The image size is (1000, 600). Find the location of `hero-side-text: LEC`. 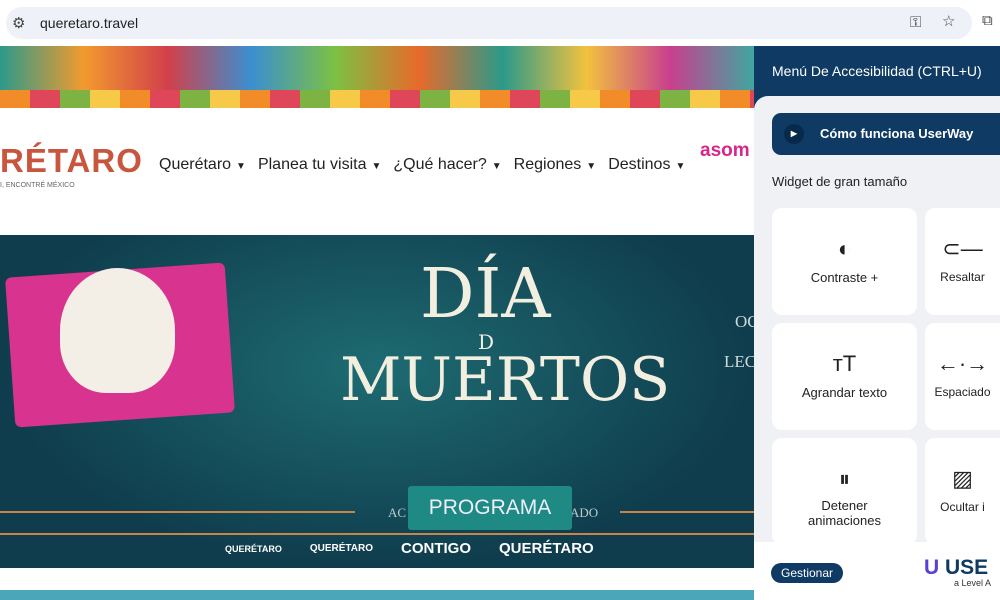

hero-side-text: LEC is located at coordinates (740, 361).